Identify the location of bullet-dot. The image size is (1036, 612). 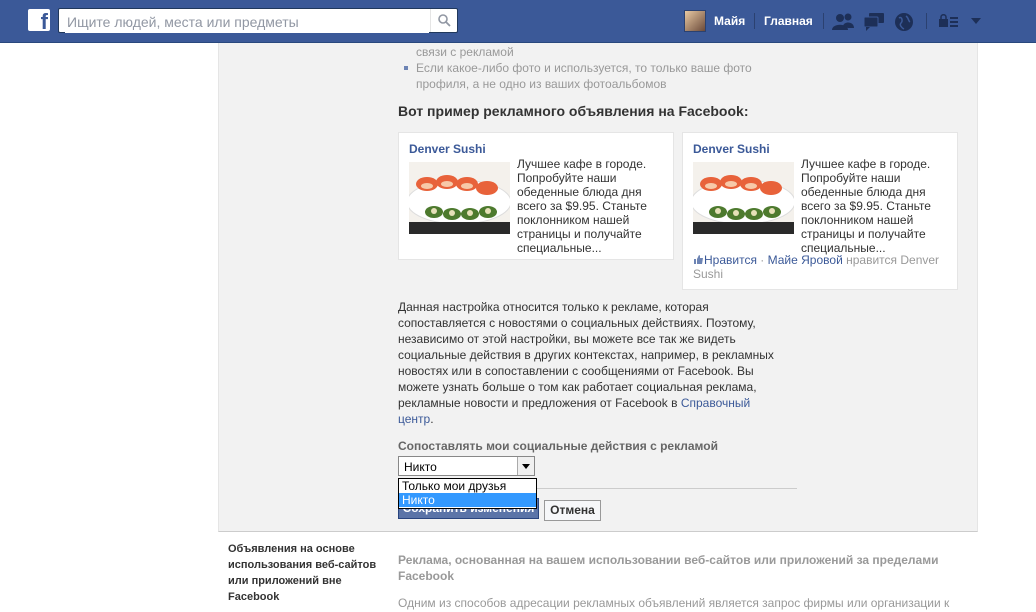
(406, 68).